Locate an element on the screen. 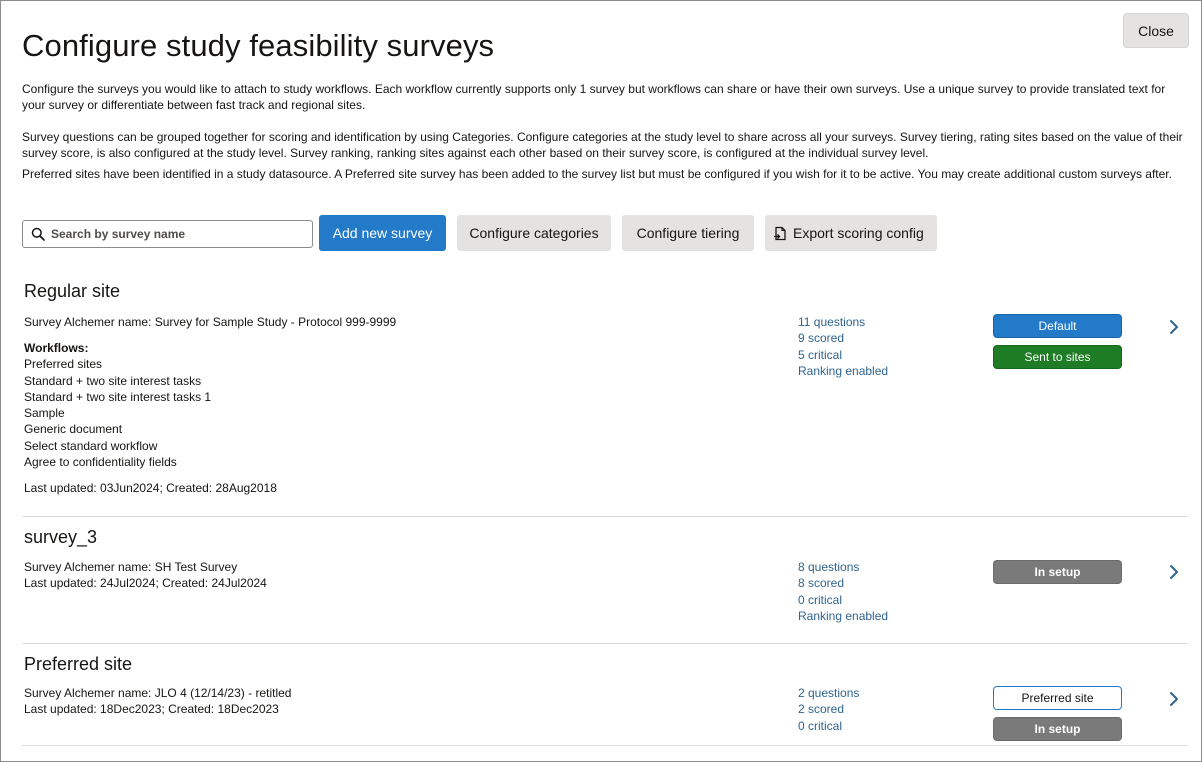  survey-title: survey_3 is located at coordinates (61, 537).